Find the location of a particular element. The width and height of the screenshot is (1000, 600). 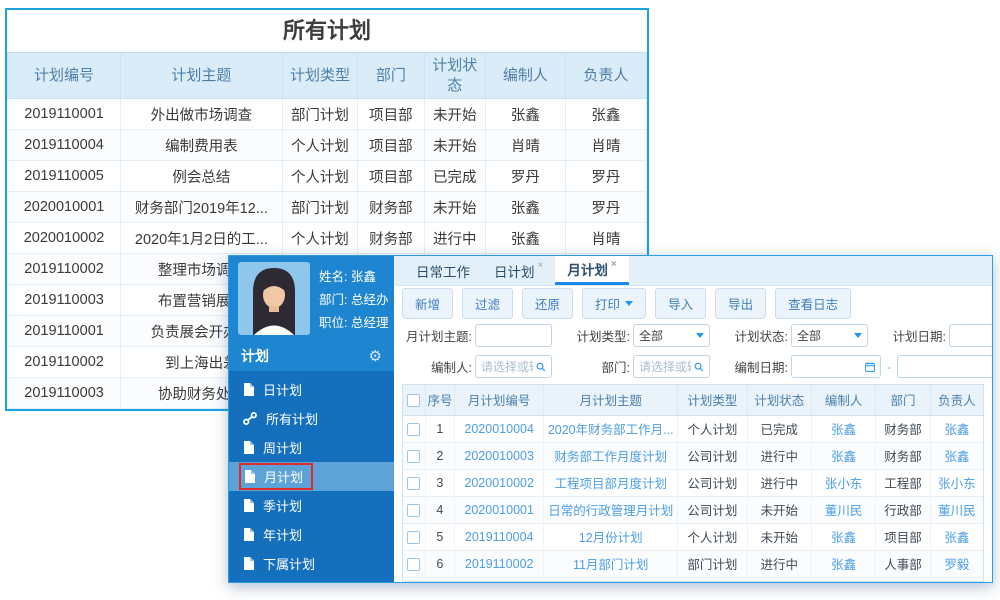

tab-day-plan: 日计划 × is located at coordinates (518, 270).